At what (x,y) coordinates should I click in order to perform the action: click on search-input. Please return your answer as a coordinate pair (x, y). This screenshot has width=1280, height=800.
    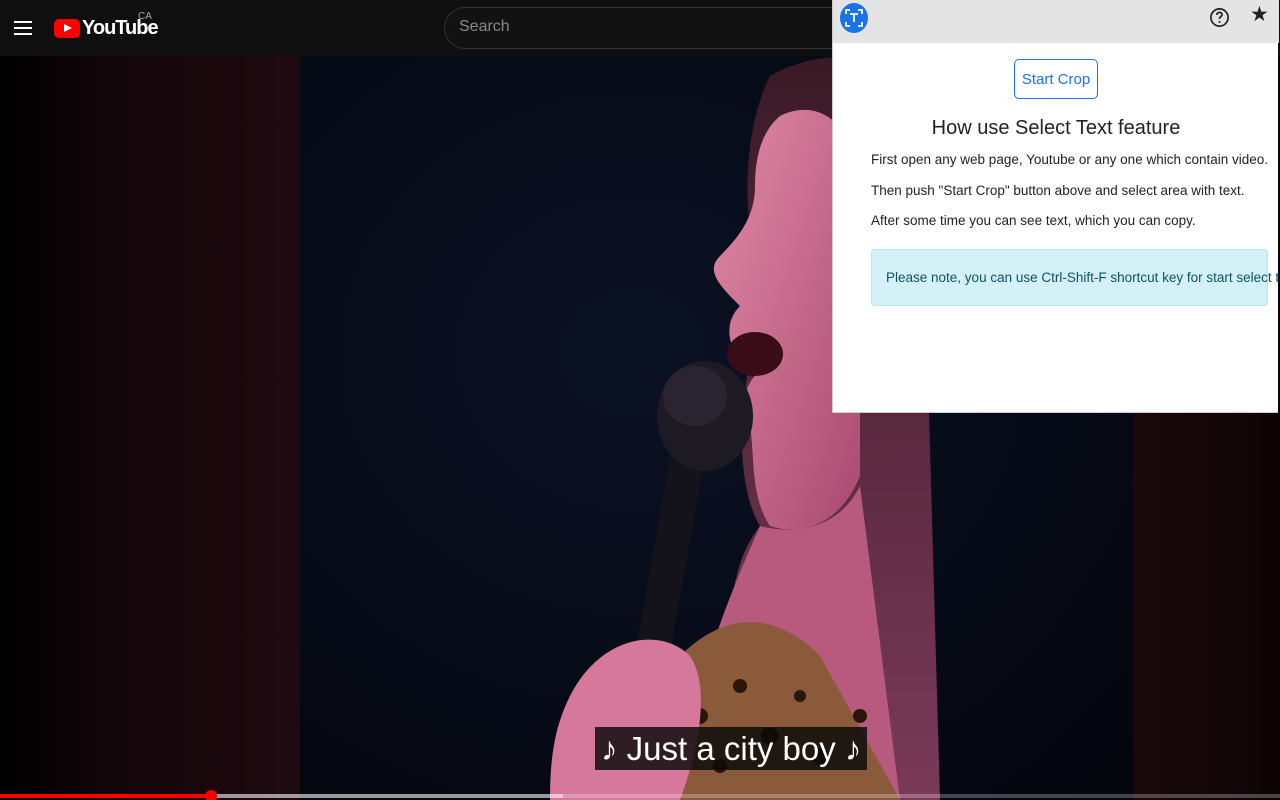
    Looking at the image, I should click on (644, 27).